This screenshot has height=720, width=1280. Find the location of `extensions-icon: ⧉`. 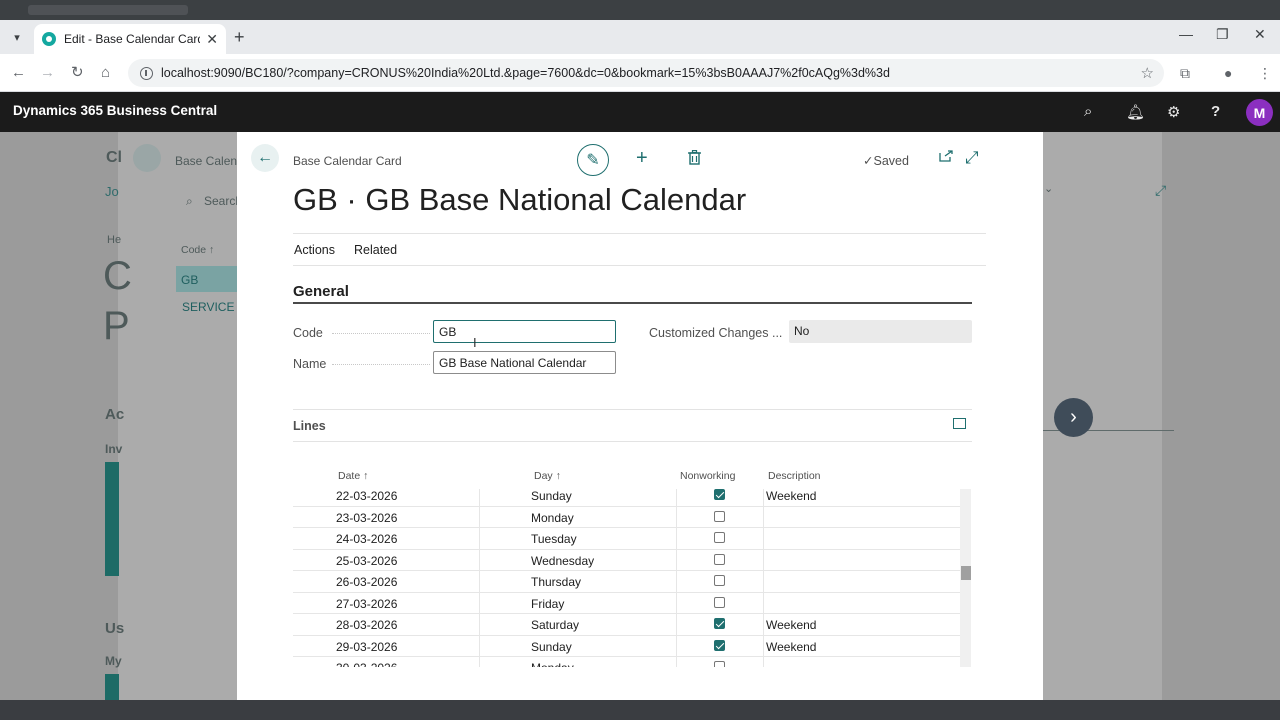

extensions-icon: ⧉ is located at coordinates (1185, 73).